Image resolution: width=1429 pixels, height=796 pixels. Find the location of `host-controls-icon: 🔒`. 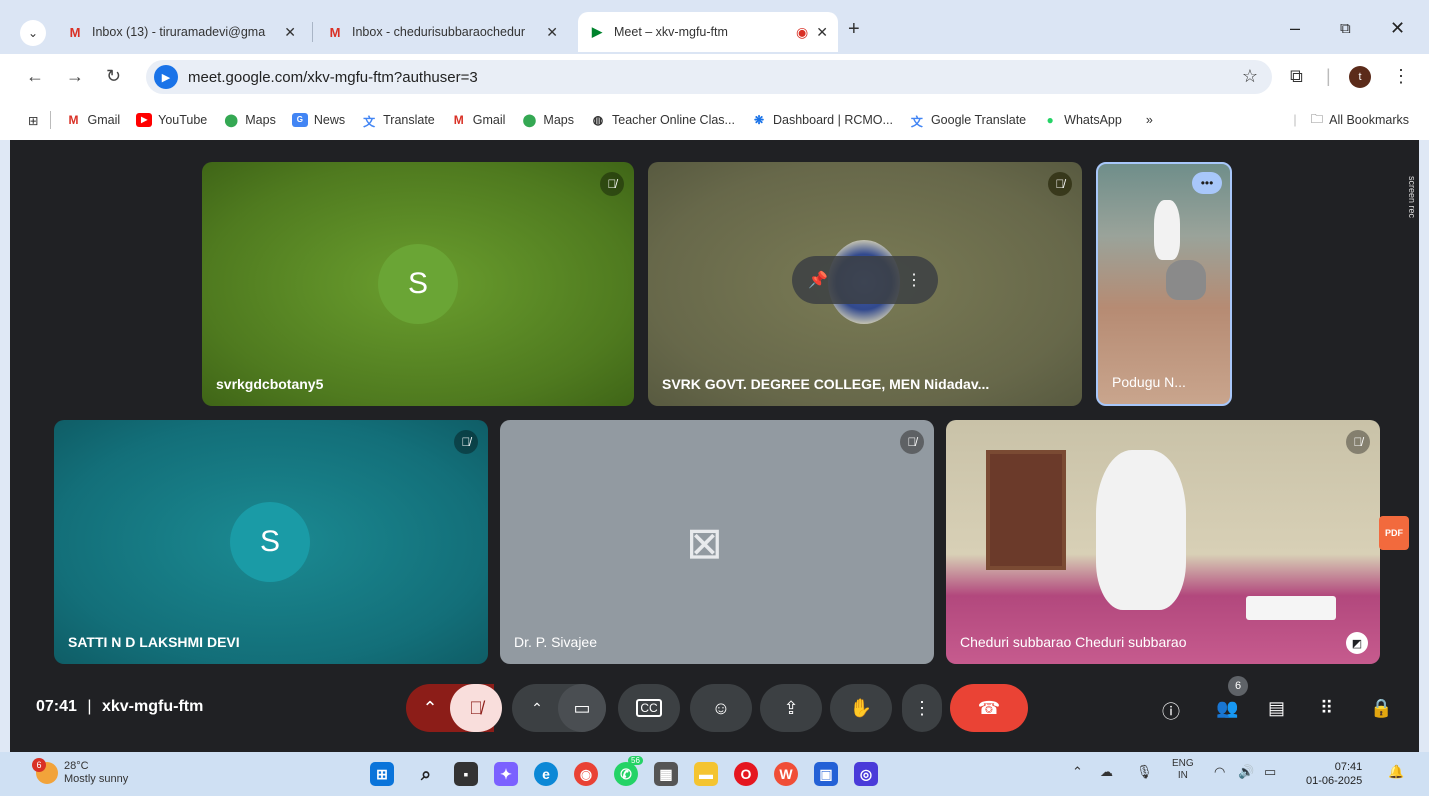

host-controls-icon: 🔒 is located at coordinates (1381, 708).